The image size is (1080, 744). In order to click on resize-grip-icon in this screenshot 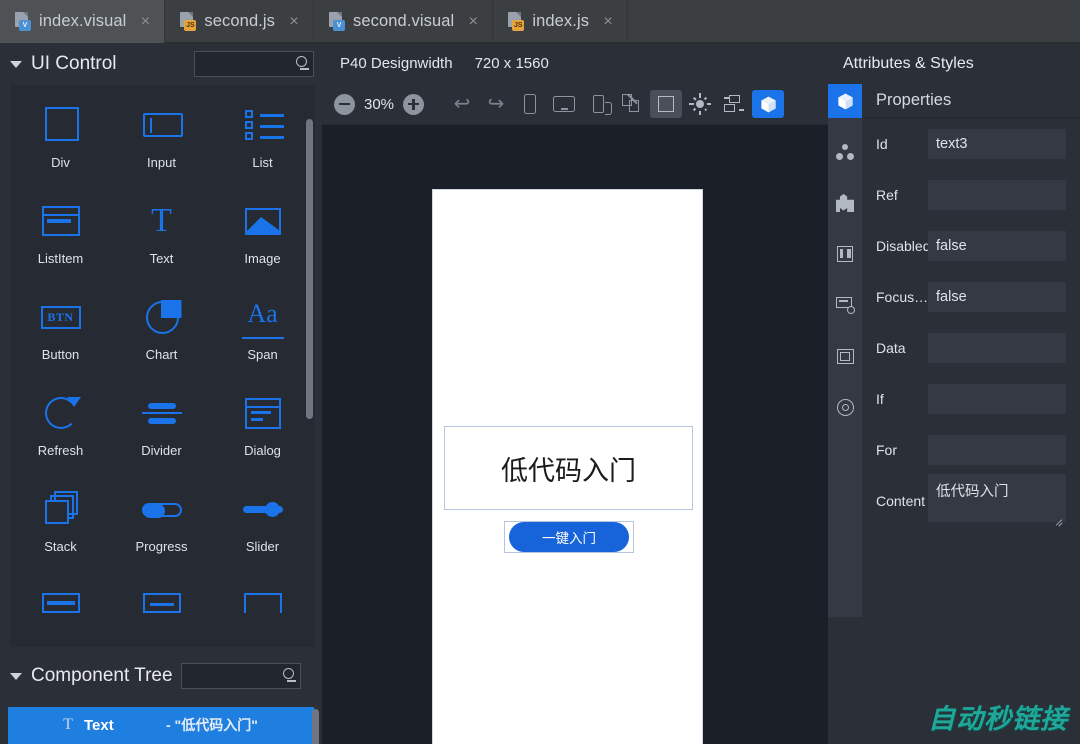, I will do `click(1058, 520)`.